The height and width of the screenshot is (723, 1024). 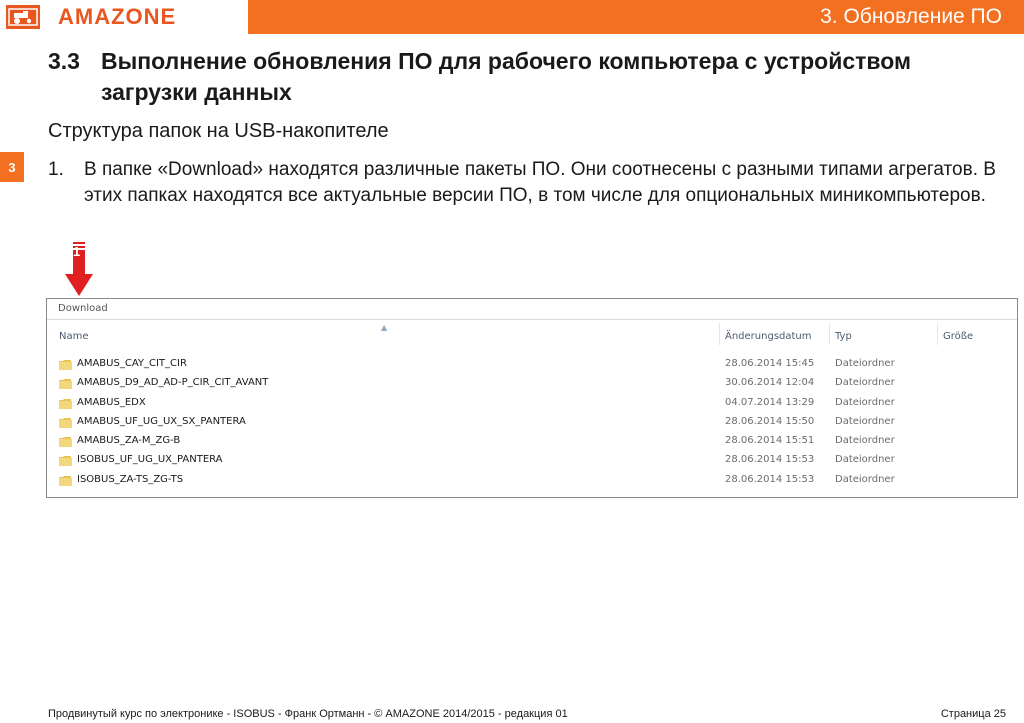 I want to click on chapter-title: 3. Обновление ПО, so click(x=911, y=16).